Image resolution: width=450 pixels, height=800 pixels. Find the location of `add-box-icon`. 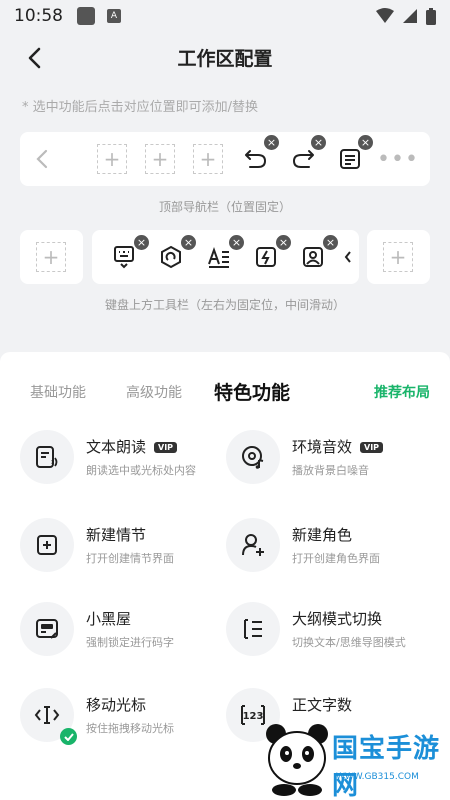

add-box-icon is located at coordinates (47, 545).